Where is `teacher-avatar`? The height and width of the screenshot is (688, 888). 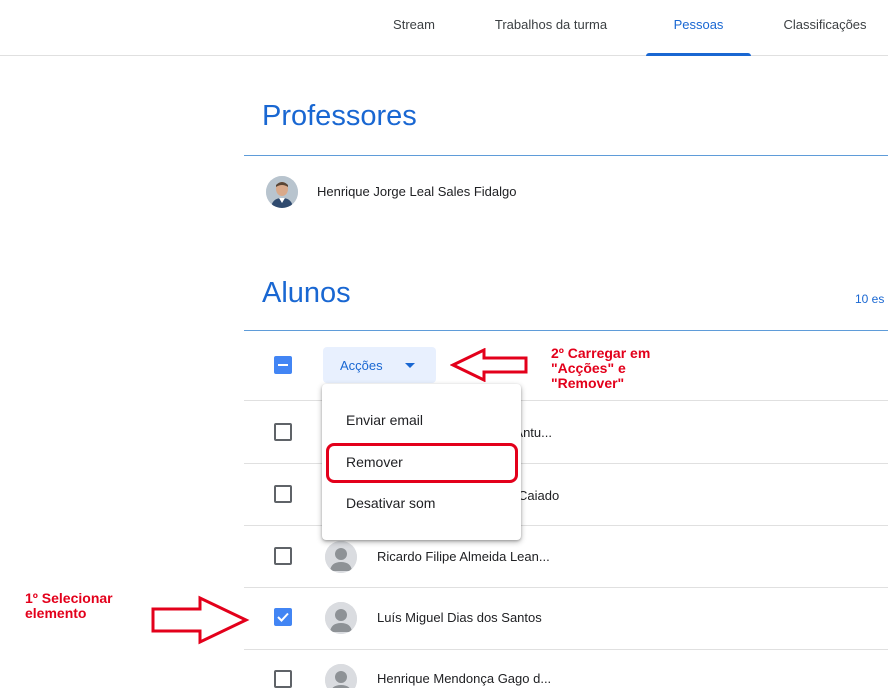
teacher-avatar is located at coordinates (282, 192).